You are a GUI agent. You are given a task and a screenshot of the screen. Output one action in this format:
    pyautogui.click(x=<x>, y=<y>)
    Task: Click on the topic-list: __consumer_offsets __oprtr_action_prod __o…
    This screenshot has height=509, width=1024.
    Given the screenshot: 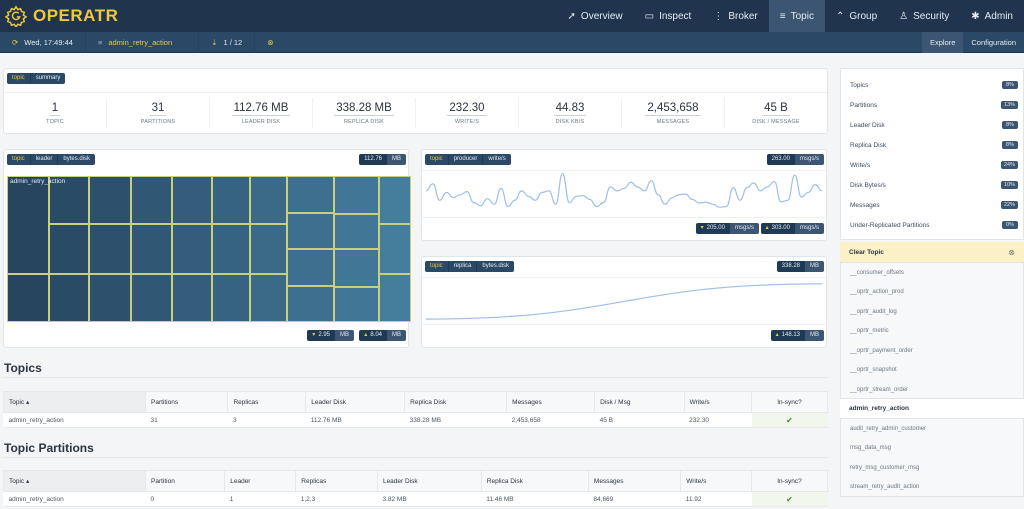 What is the action you would take?
    pyautogui.click(x=932, y=330)
    